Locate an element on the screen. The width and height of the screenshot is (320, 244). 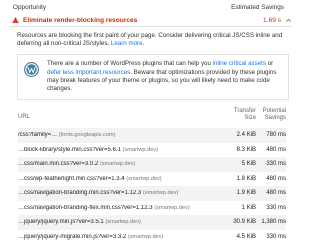
transfer-size: 2.4 KiB is located at coordinates (246, 135).